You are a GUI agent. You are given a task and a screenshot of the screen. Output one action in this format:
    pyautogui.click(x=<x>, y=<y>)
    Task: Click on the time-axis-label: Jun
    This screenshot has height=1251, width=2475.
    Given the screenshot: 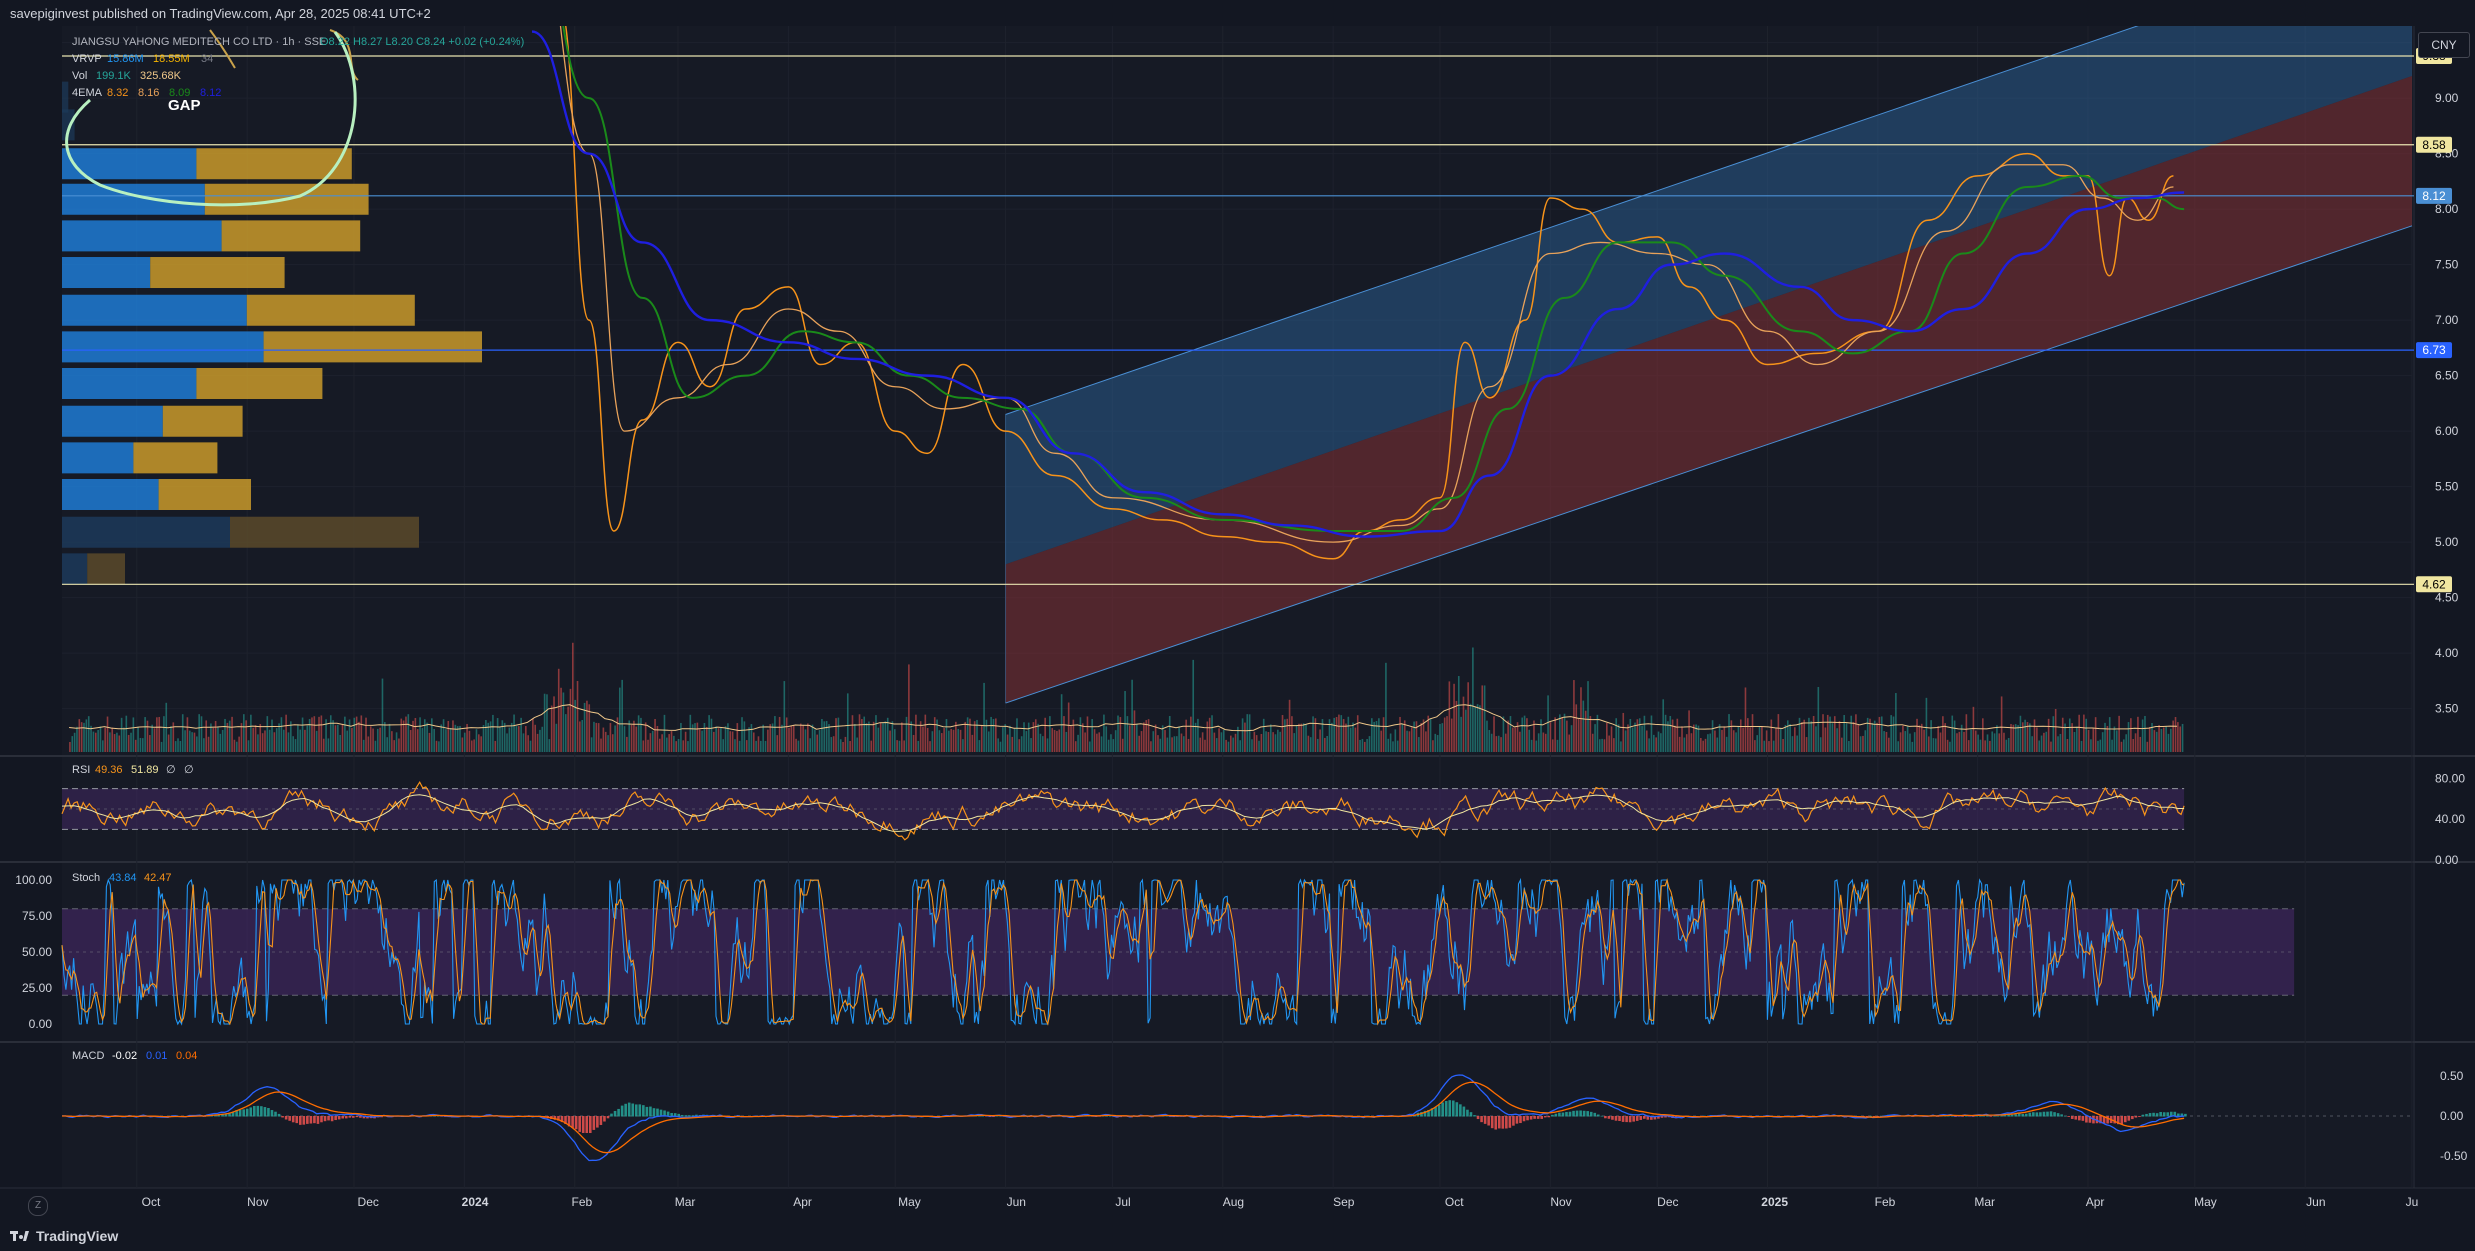 What is the action you would take?
    pyautogui.click(x=1016, y=1202)
    